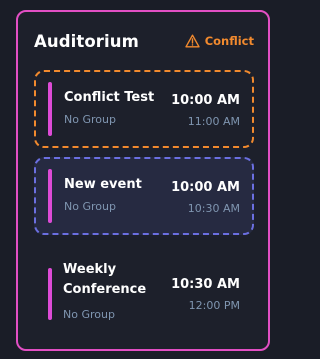  Describe the element at coordinates (192, 41) in the screenshot. I see `warning-triangle-icon` at that location.